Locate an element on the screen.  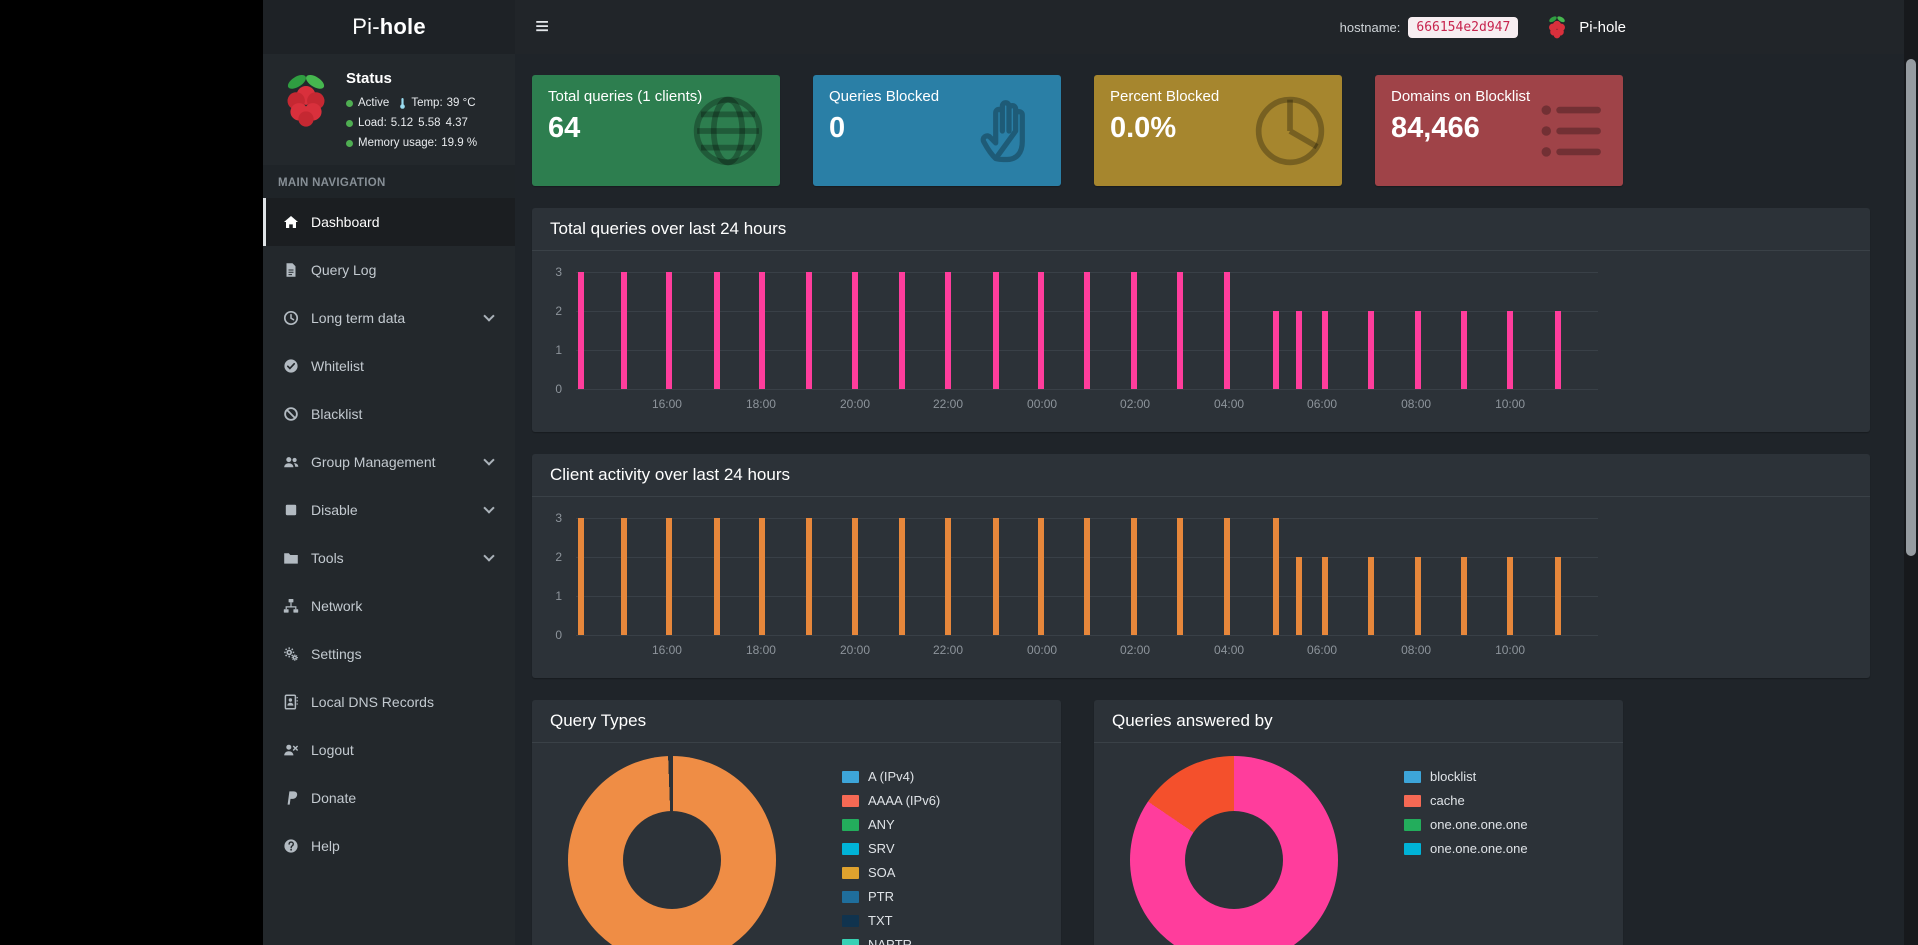
status-row-active: Active Temp: 39 °C is located at coordinates (414, 103).